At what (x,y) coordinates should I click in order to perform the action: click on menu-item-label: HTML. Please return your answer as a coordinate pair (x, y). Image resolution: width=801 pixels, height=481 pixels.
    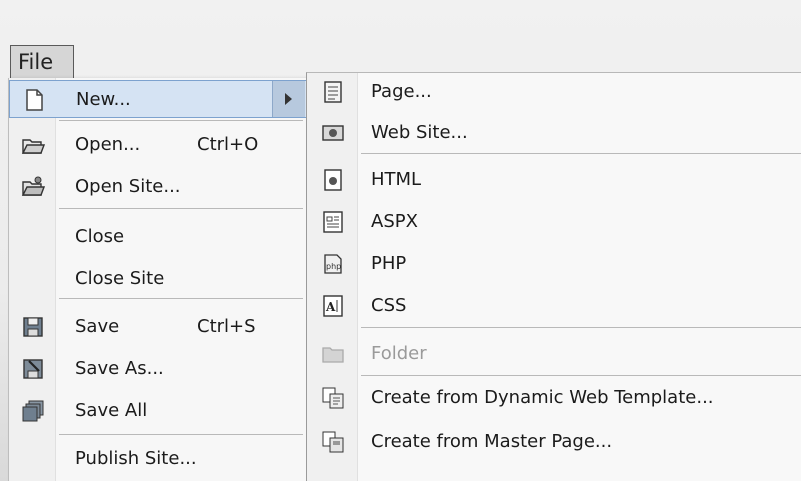
    Looking at the image, I should click on (396, 179).